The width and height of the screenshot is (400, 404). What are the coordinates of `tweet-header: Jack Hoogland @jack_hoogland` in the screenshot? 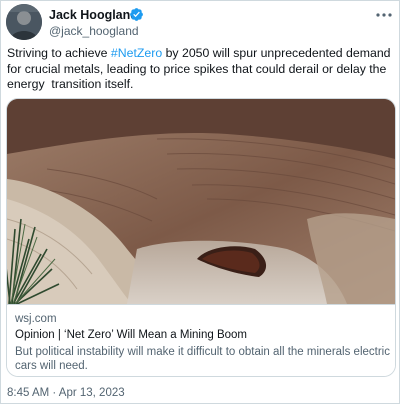 It's located at (201, 24).